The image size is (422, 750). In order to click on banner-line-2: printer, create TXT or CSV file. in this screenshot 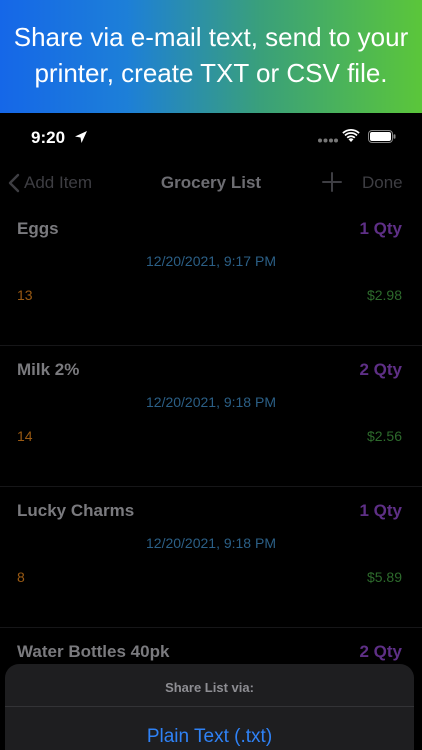, I will do `click(211, 73)`.